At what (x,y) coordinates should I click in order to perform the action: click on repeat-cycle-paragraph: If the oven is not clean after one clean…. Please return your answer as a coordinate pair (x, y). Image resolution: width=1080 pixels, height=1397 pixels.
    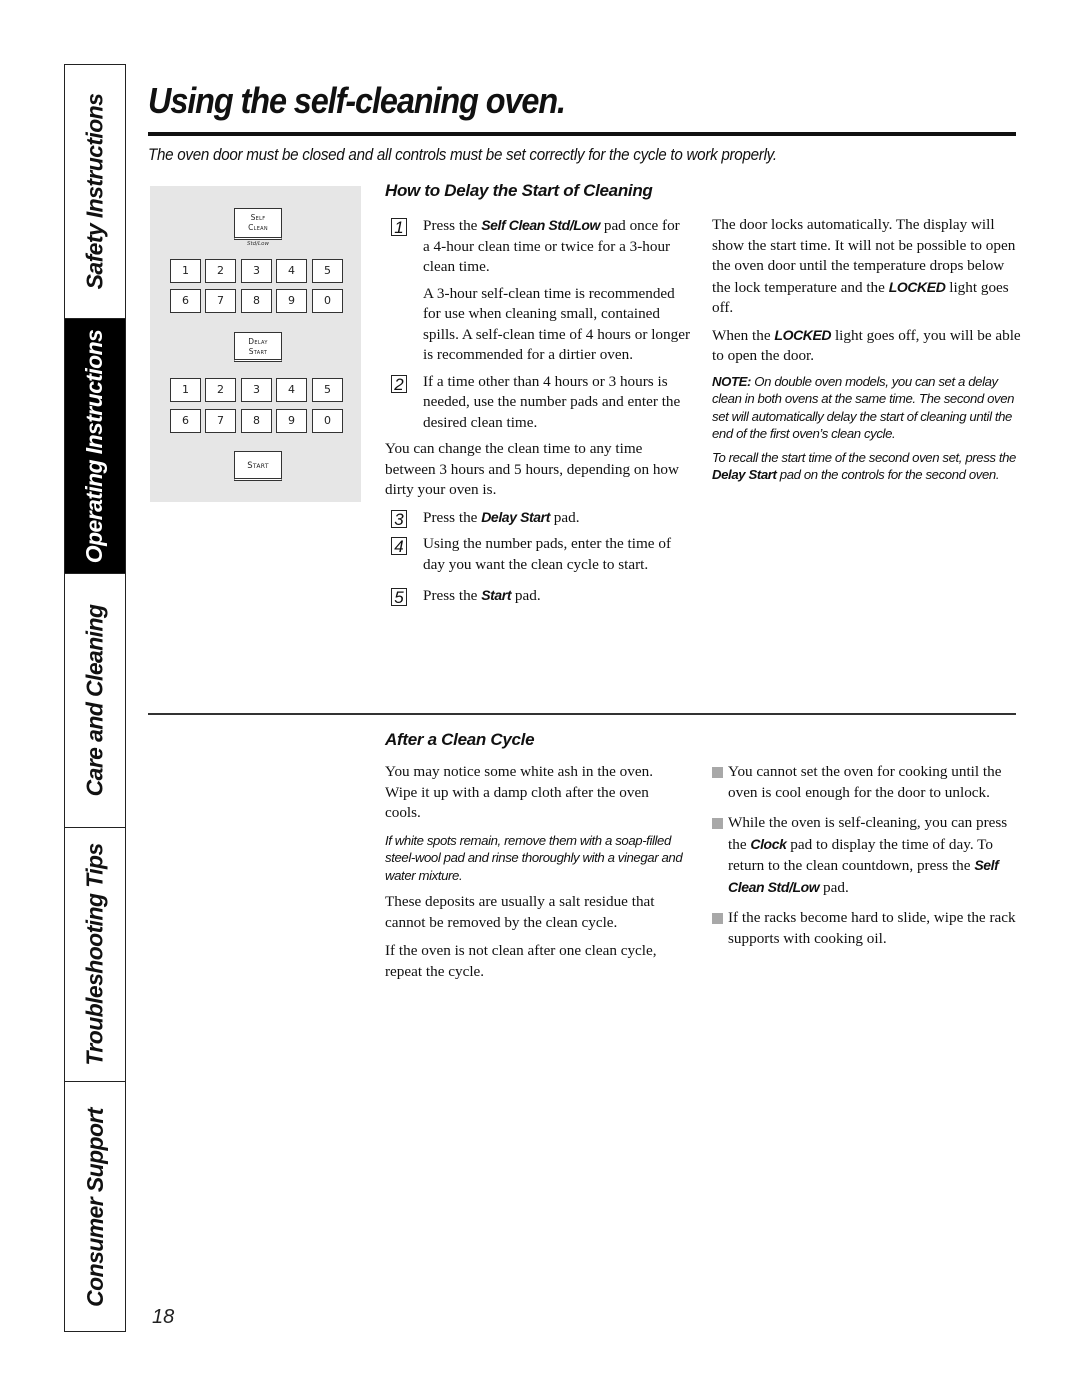
    Looking at the image, I should click on (521, 961).